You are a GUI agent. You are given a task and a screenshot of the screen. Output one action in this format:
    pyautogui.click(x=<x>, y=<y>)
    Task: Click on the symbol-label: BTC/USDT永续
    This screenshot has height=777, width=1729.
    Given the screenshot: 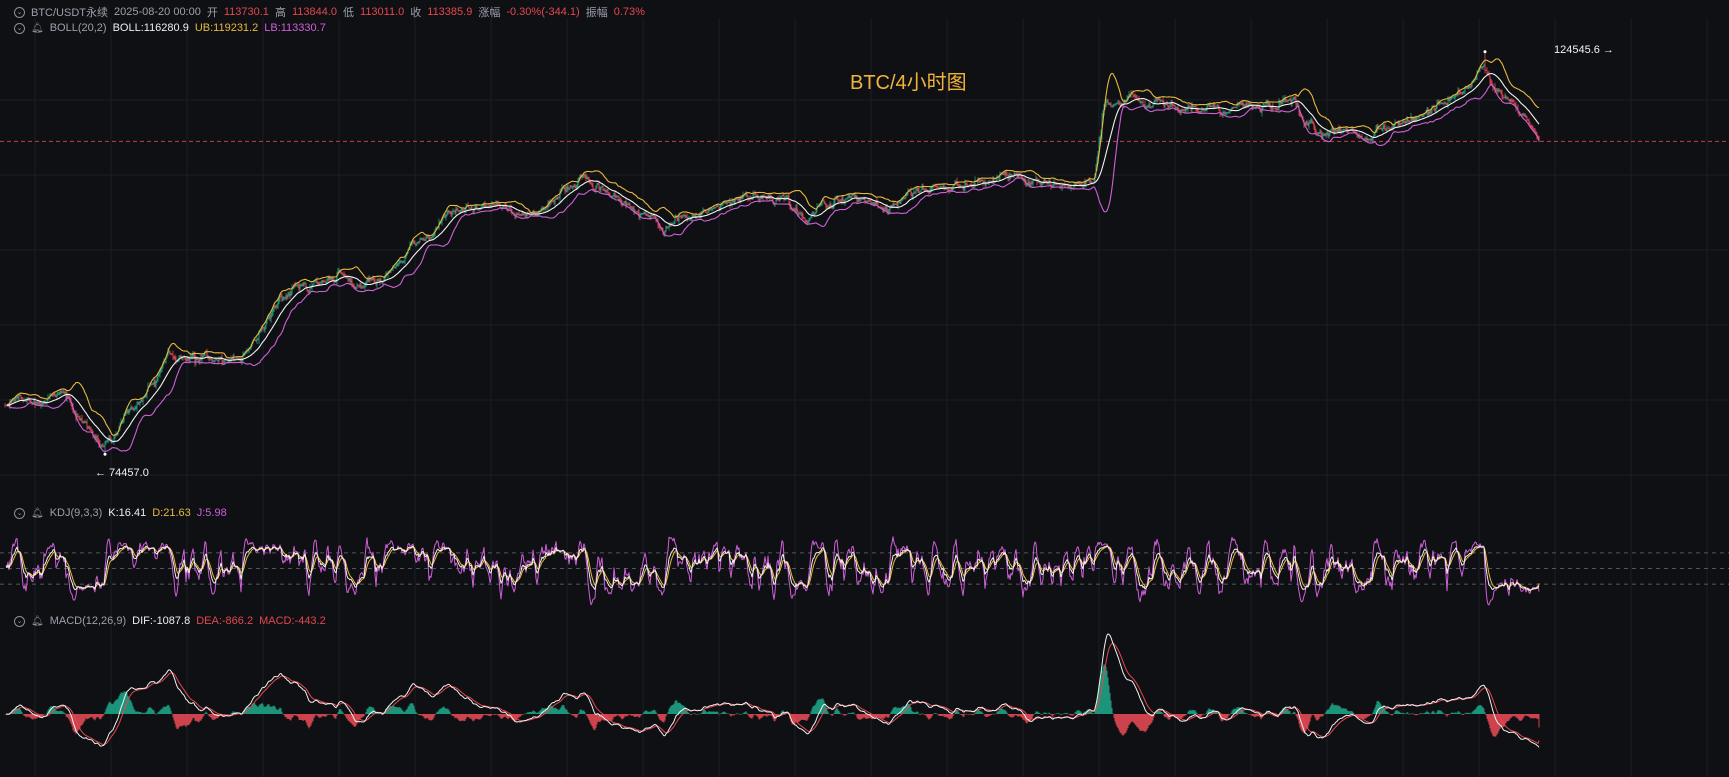 What is the action you would take?
    pyautogui.click(x=69, y=12)
    